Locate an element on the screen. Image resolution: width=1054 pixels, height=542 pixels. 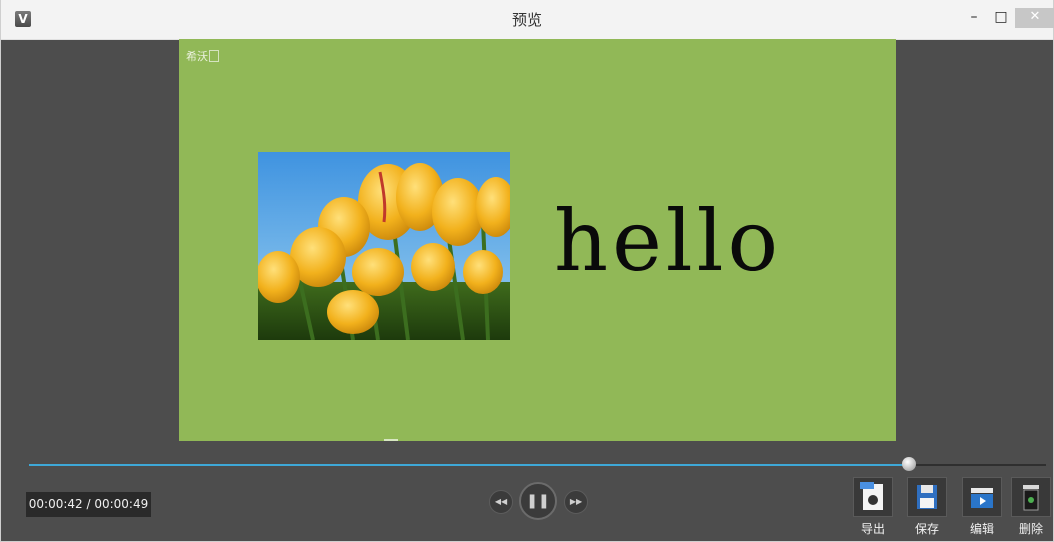
watermark: 希沃 is located at coordinates (202, 56).